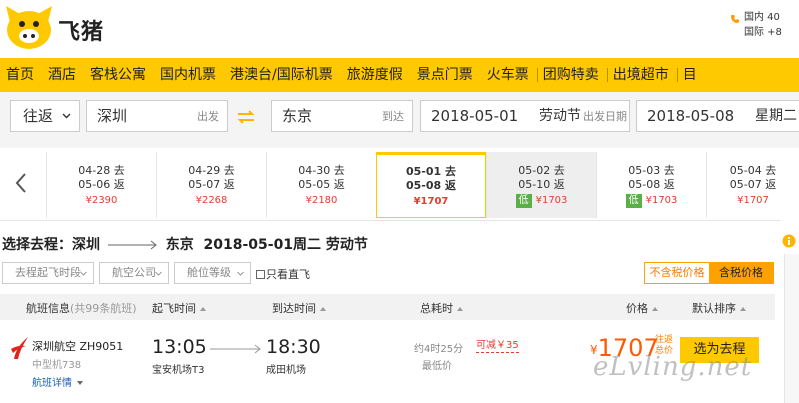 This screenshot has height=403, width=799. I want to click on nav-hotel: 酒店, so click(63, 75).